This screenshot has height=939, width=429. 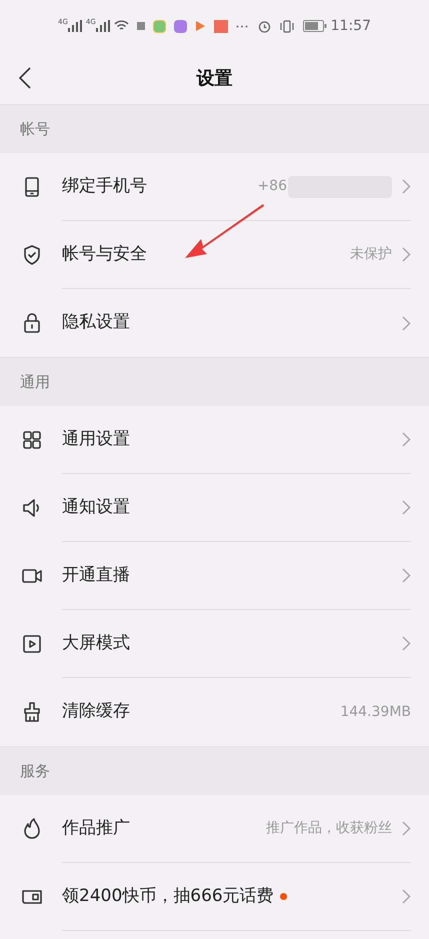 I want to click on more-icon, so click(x=242, y=26).